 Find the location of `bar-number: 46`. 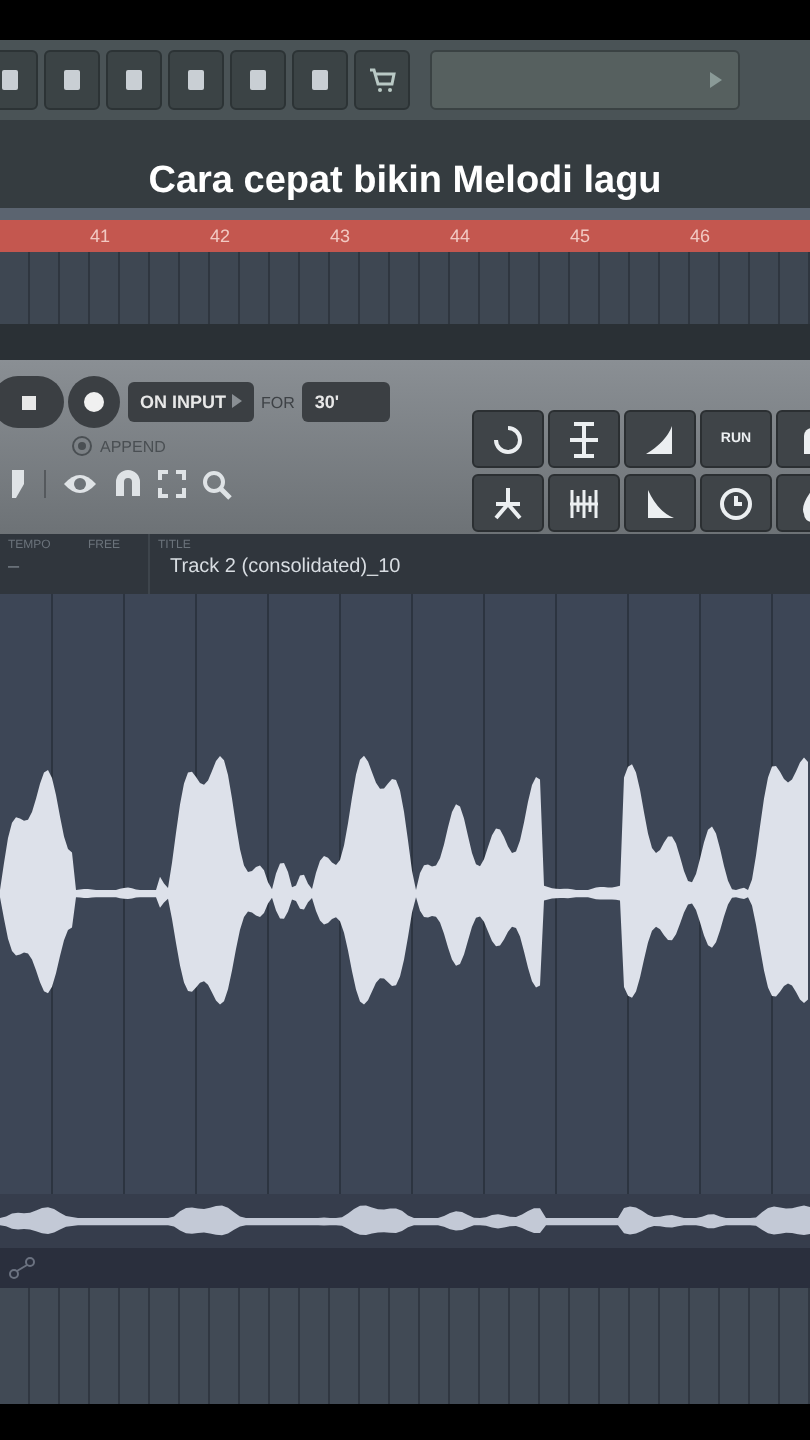

bar-number: 46 is located at coordinates (701, 236).